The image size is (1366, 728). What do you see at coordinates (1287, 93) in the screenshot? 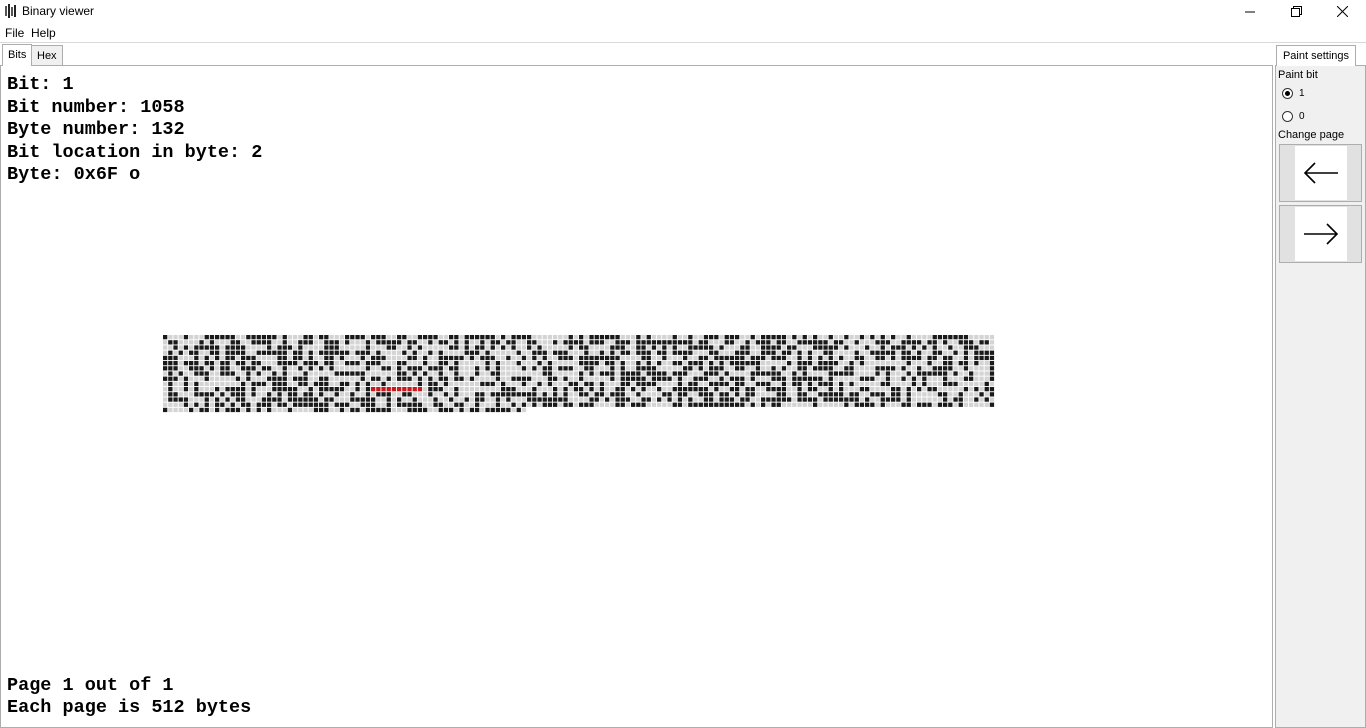
I see `radio-button-checked` at bounding box center [1287, 93].